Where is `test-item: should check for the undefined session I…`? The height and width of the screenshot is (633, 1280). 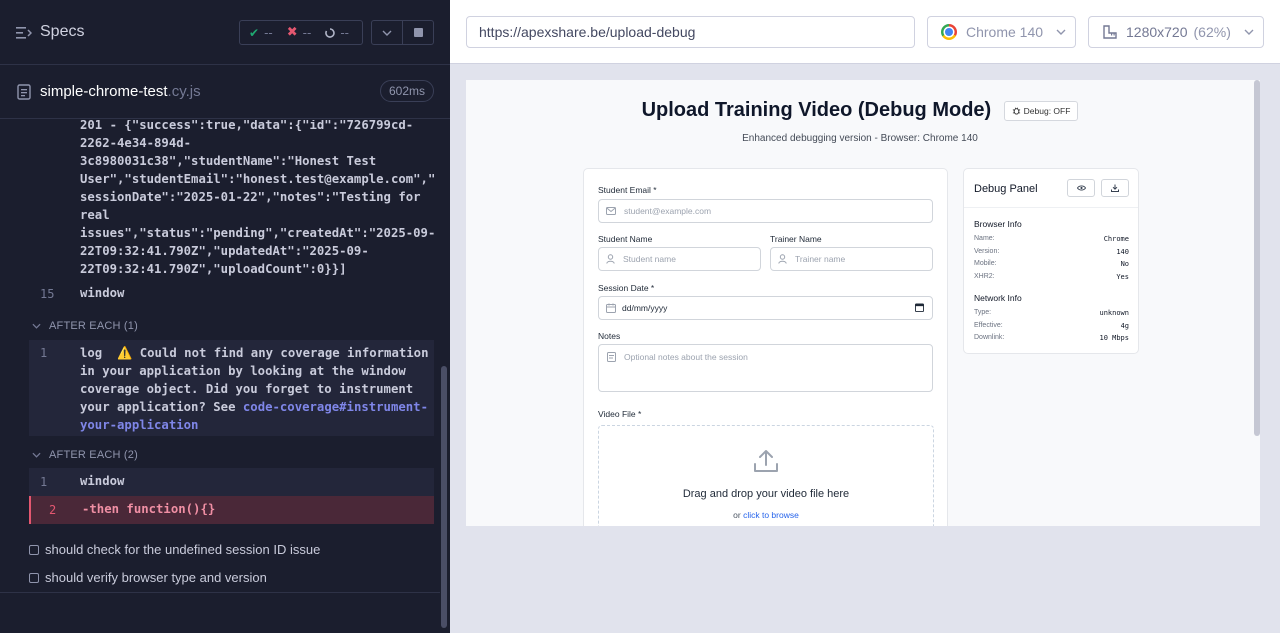
test-item: should check for the undefined session I… is located at coordinates (174, 549).